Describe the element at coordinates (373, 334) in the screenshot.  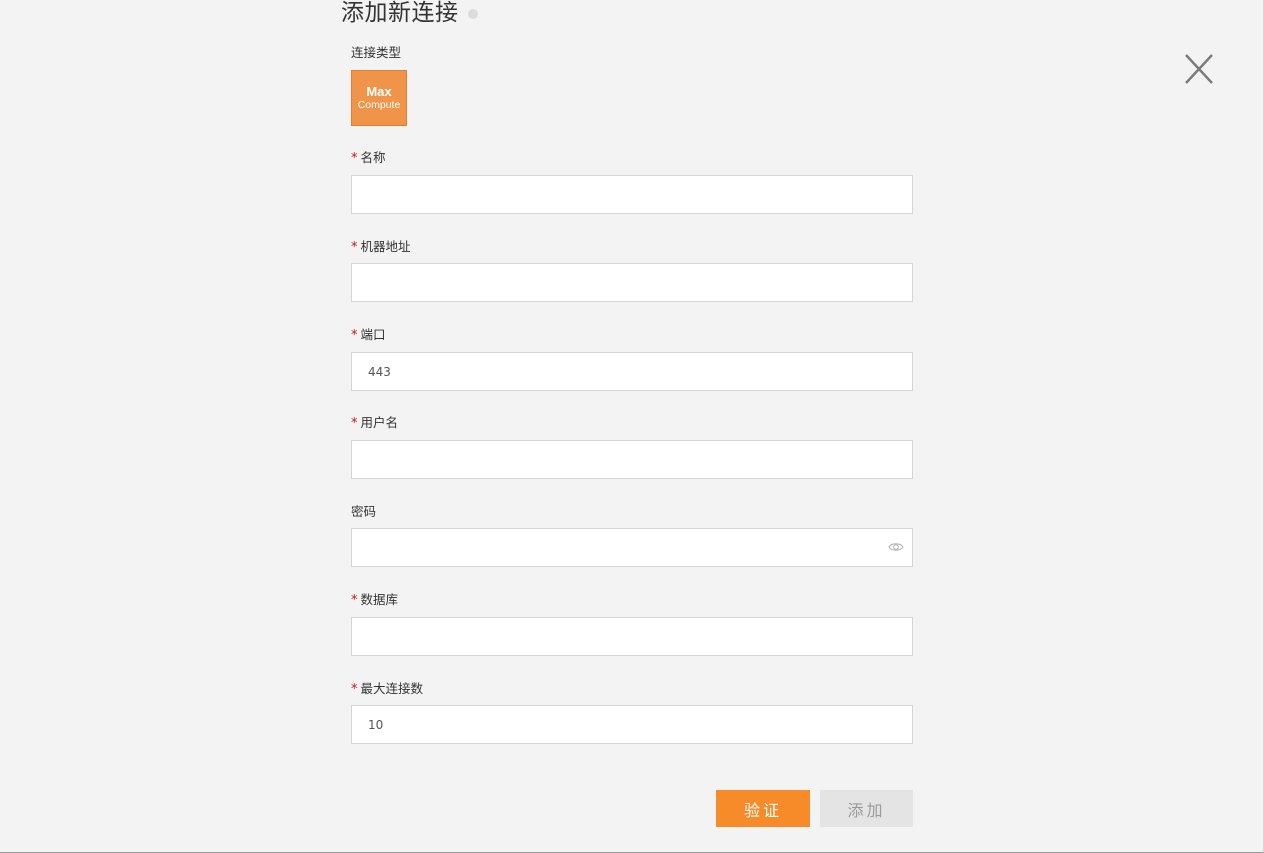
I see `port-label-text: 端口` at that location.